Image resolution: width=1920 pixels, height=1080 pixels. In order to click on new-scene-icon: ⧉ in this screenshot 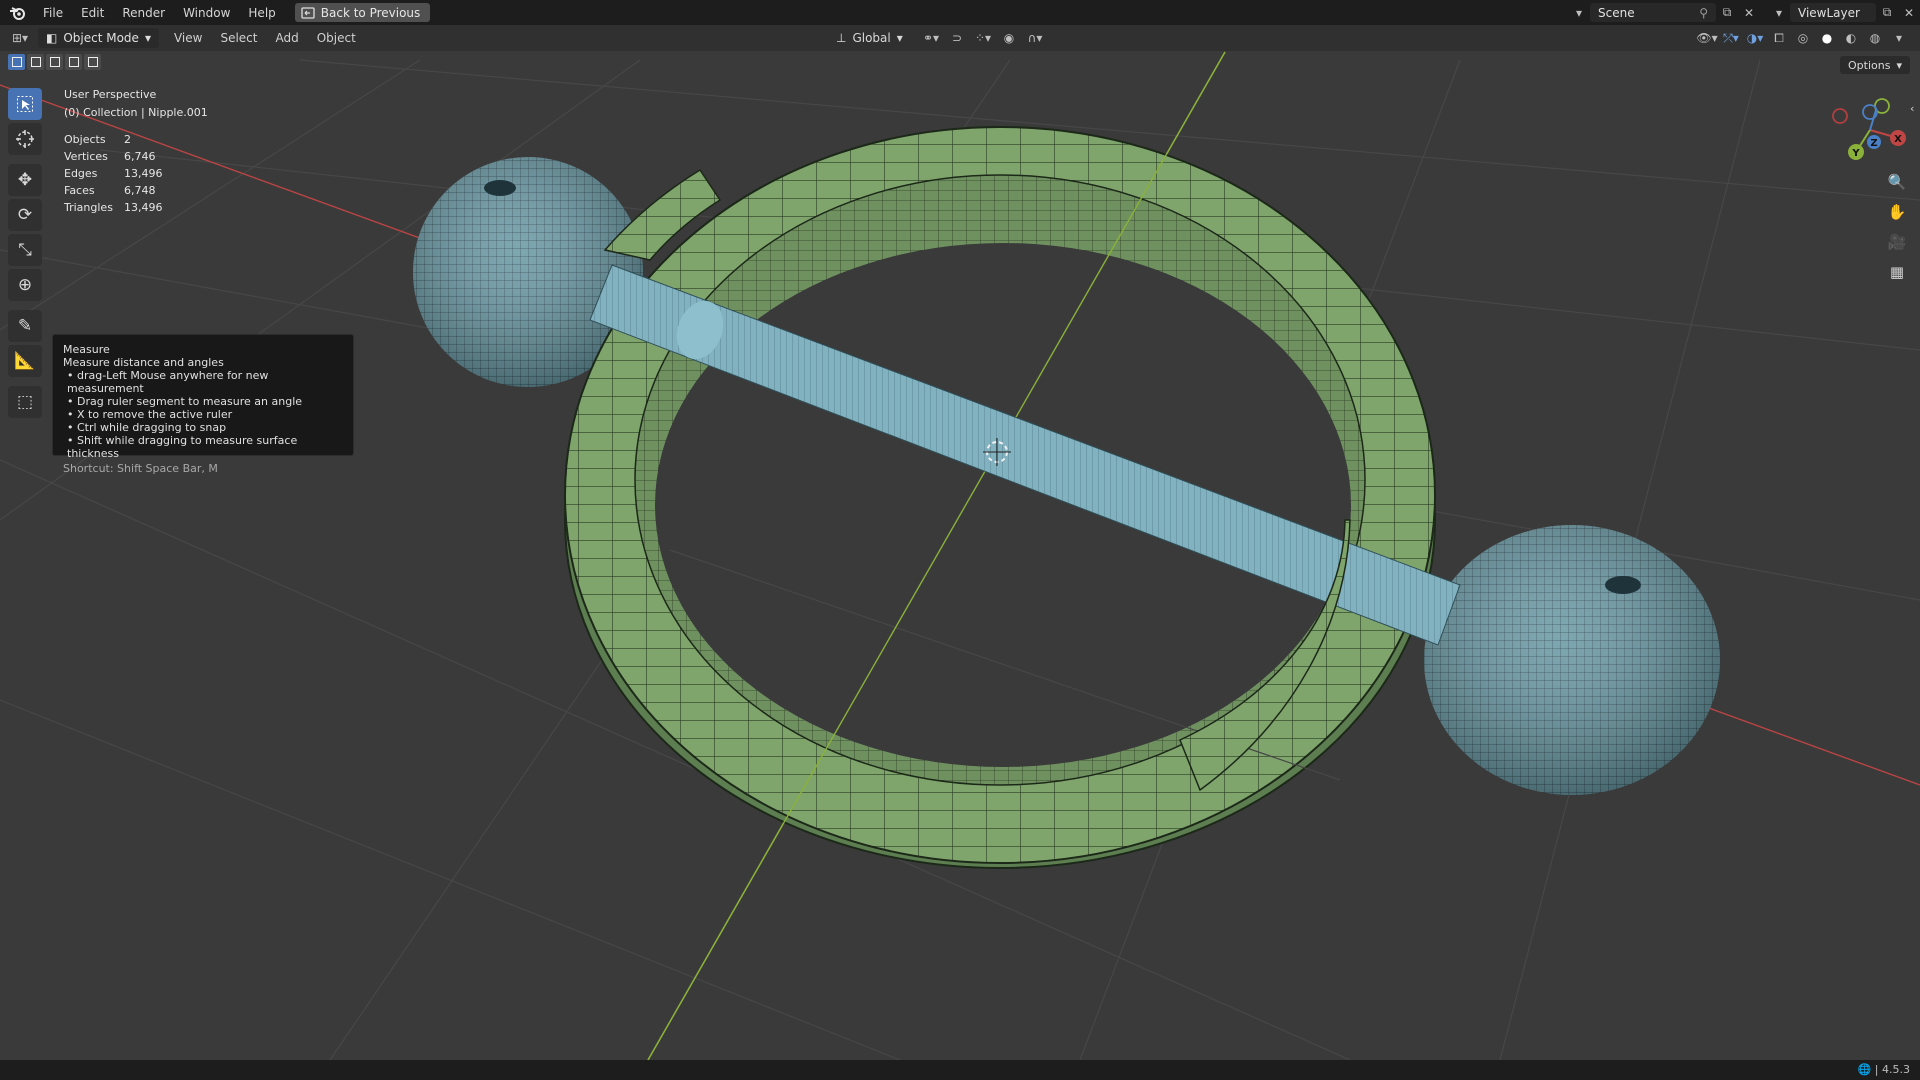, I will do `click(1727, 12)`.